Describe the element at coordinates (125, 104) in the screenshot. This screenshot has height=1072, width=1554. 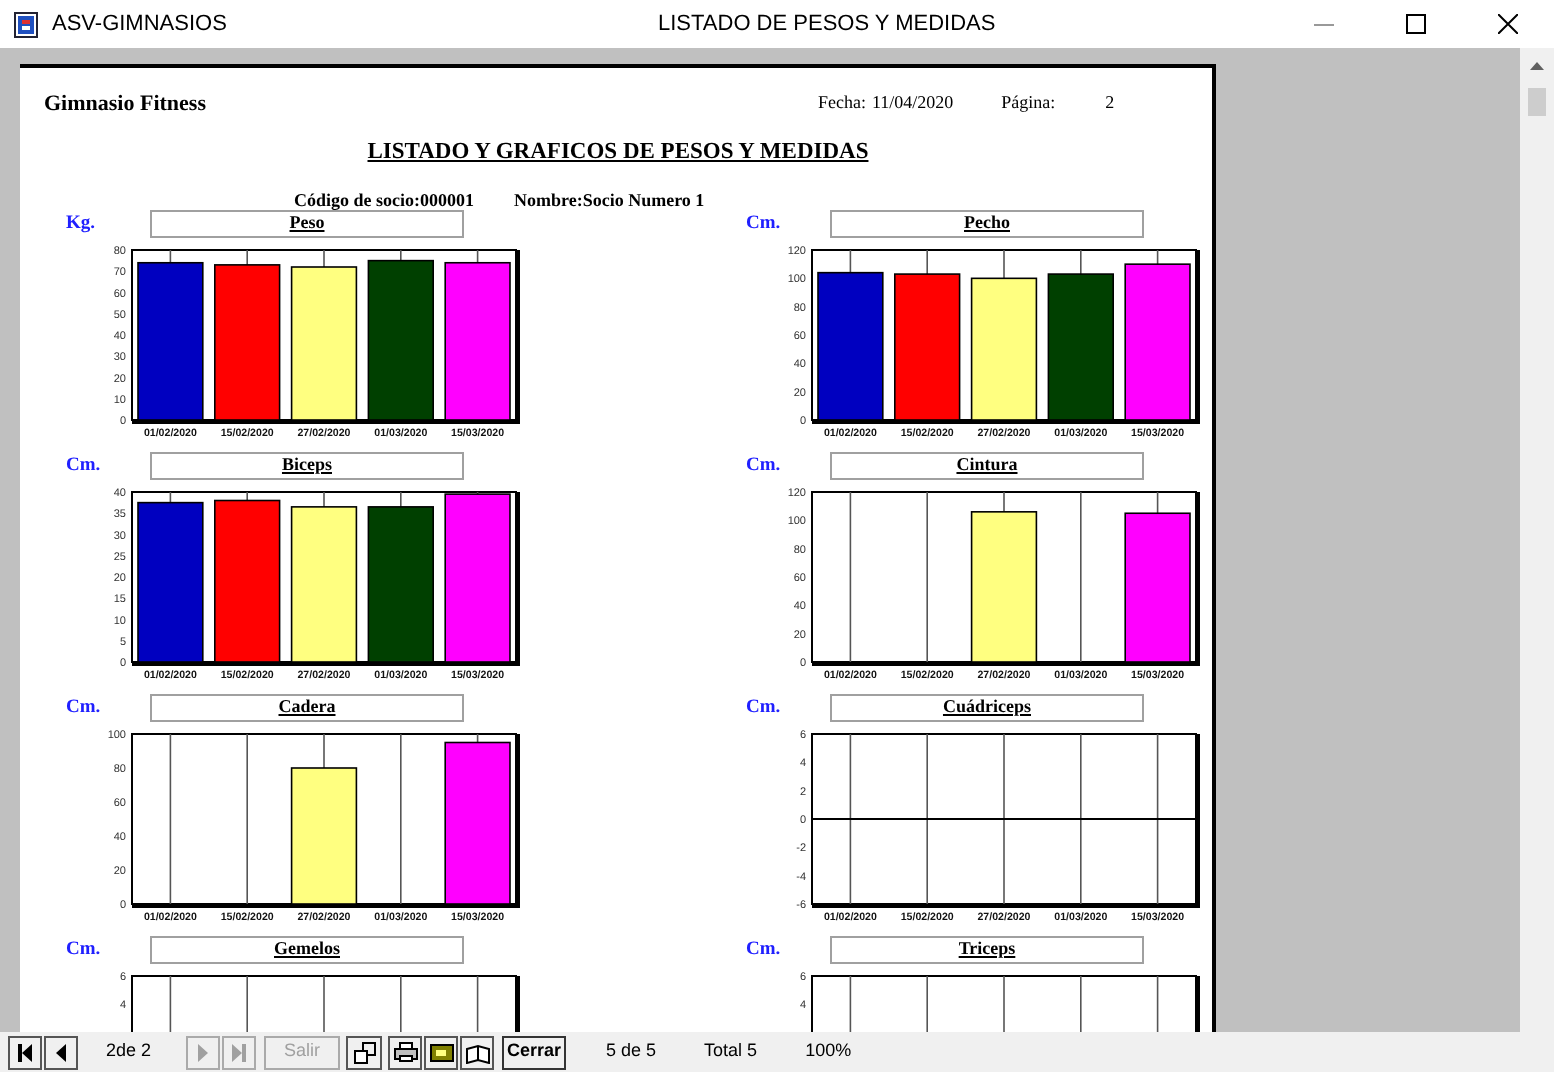
I see `company-name: Gimnasio Fitness` at that location.